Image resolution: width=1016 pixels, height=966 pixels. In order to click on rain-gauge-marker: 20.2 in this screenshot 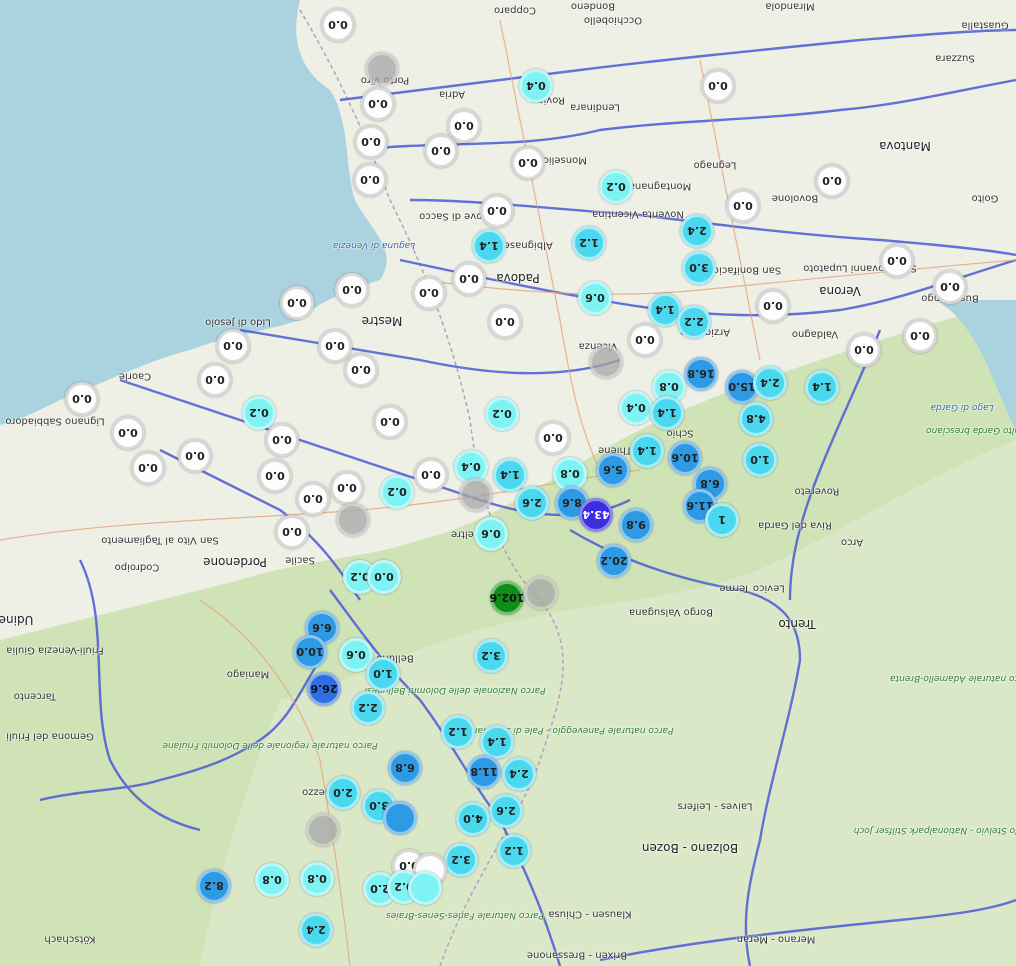, I will do `click(614, 561)`.